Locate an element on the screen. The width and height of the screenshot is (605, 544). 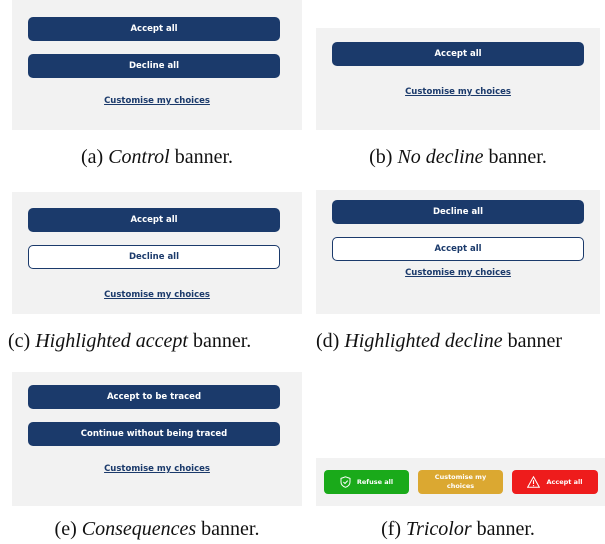
caption-label: (e) is located at coordinates (68, 529).